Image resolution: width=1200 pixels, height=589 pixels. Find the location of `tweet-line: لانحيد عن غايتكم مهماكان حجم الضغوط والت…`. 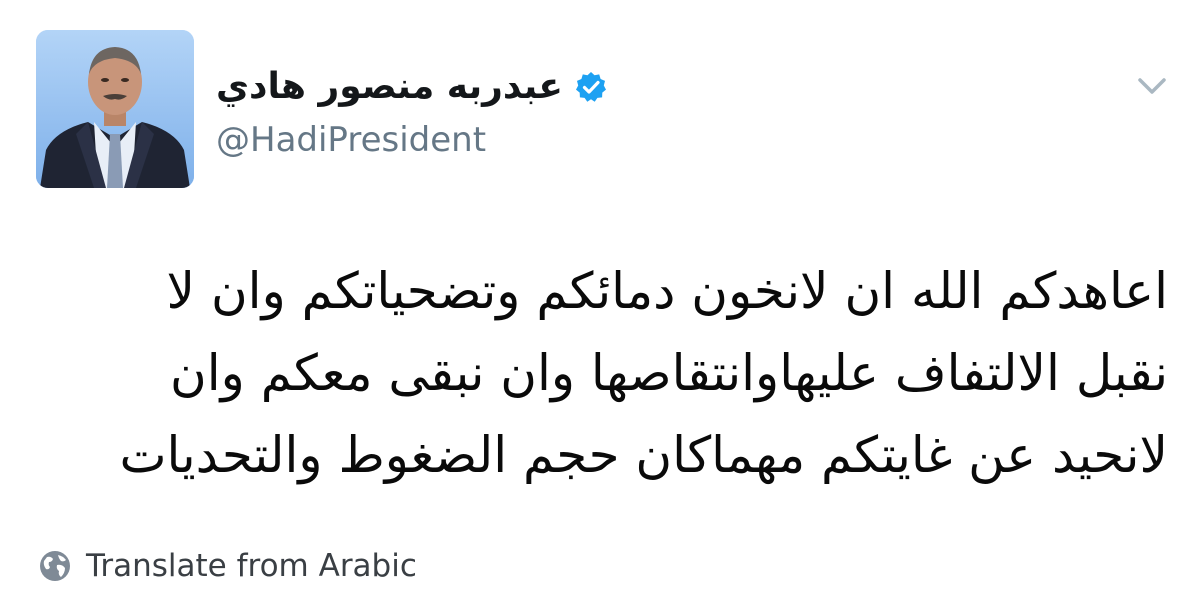

tweet-line: لانحيد عن غايتكم مهماكان حجم الضغوط والت… is located at coordinates (643, 455).